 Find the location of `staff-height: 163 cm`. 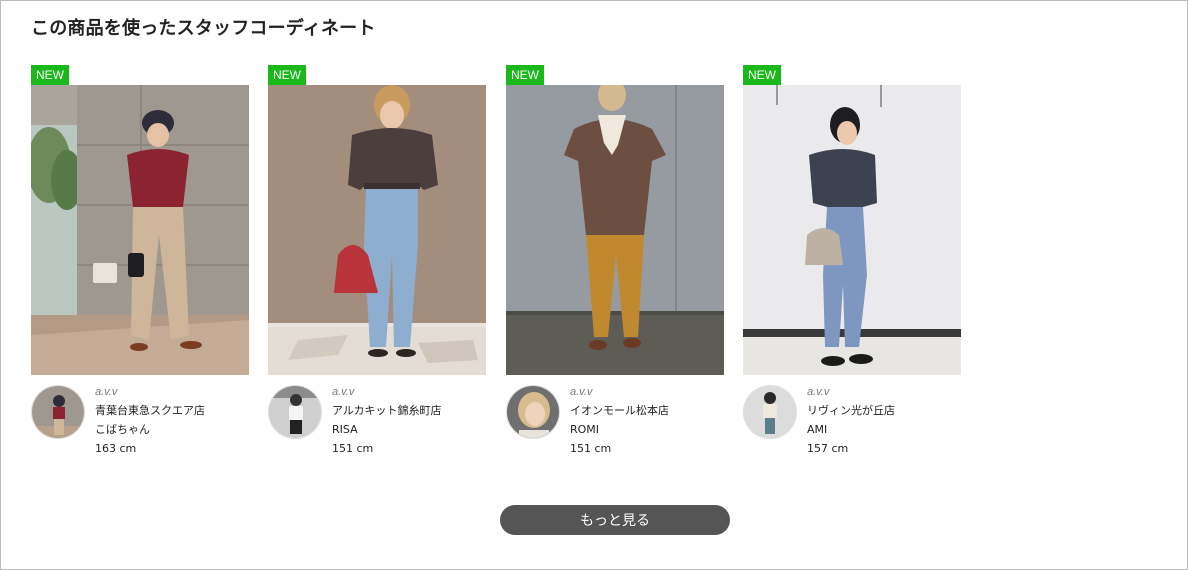

staff-height: 163 cm is located at coordinates (116, 448).